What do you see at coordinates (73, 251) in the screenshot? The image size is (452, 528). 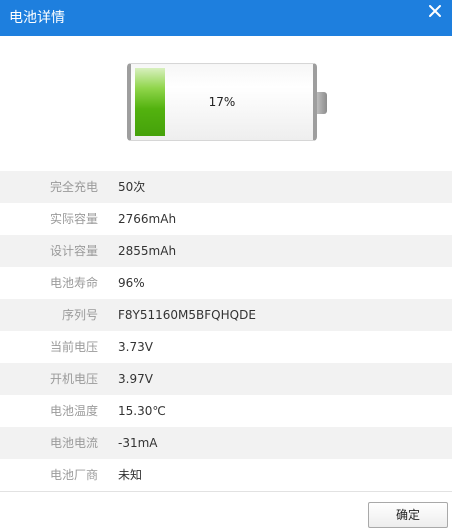 I see `detail-label: 设计容量` at bounding box center [73, 251].